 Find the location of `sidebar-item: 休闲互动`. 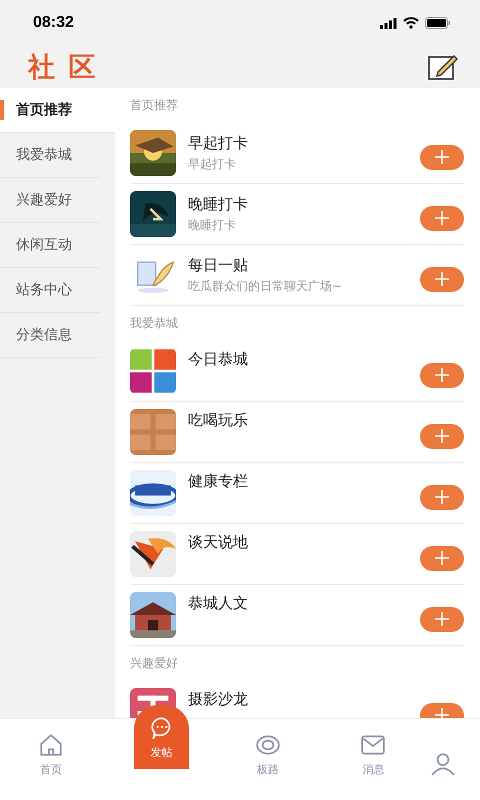

sidebar-item: 休闲互动 is located at coordinates (50, 245).